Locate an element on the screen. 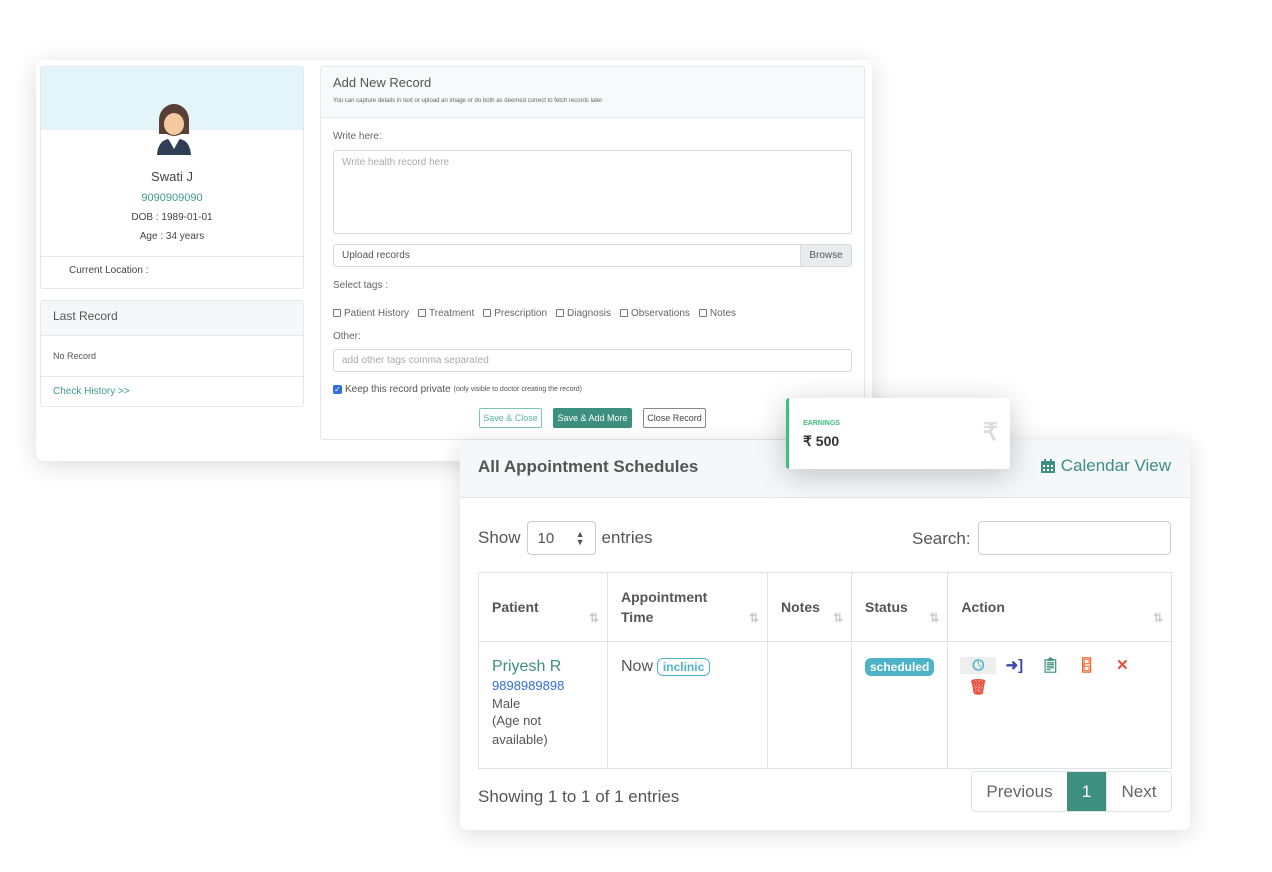 The height and width of the screenshot is (872, 1272). upload-label: Upload records is located at coordinates (376, 255).